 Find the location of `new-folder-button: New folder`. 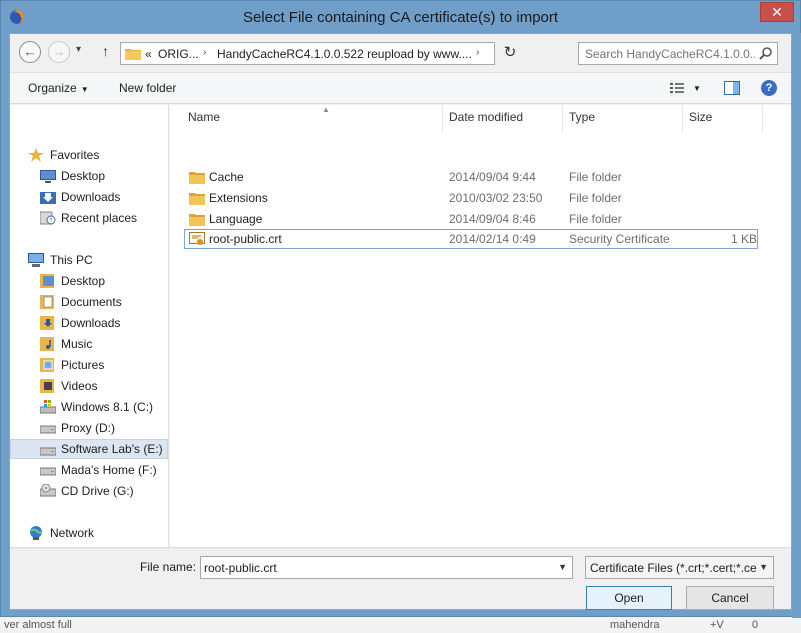

new-folder-button: New folder is located at coordinates (147, 88).